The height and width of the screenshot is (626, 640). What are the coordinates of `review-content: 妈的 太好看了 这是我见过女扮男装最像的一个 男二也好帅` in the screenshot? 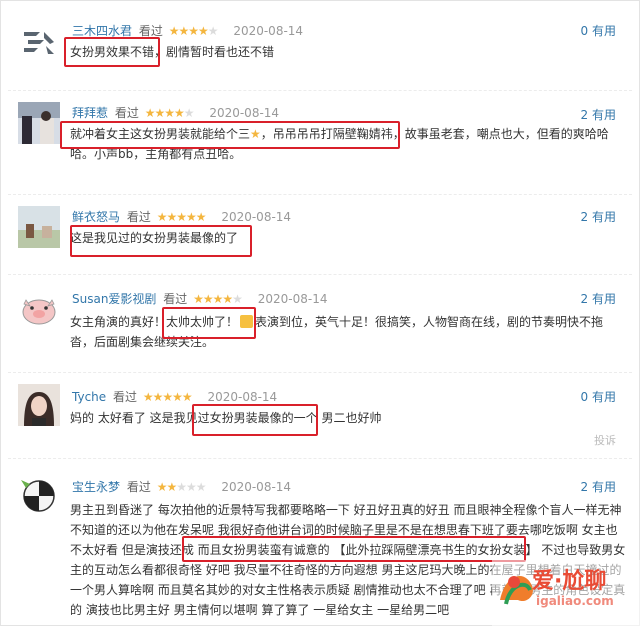 It's located at (226, 418).